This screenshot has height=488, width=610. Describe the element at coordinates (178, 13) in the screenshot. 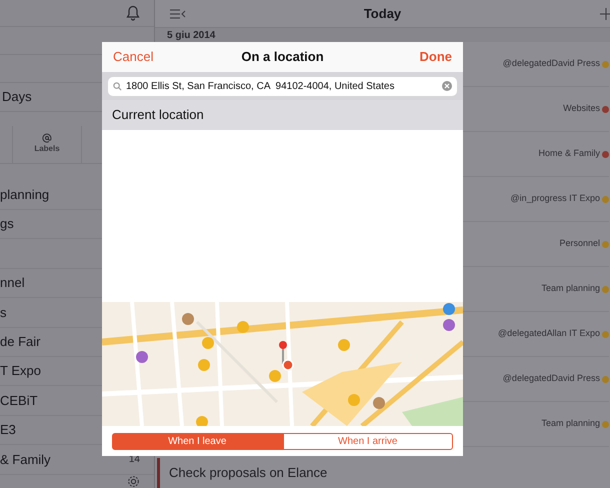

I see `menu-icon` at that location.